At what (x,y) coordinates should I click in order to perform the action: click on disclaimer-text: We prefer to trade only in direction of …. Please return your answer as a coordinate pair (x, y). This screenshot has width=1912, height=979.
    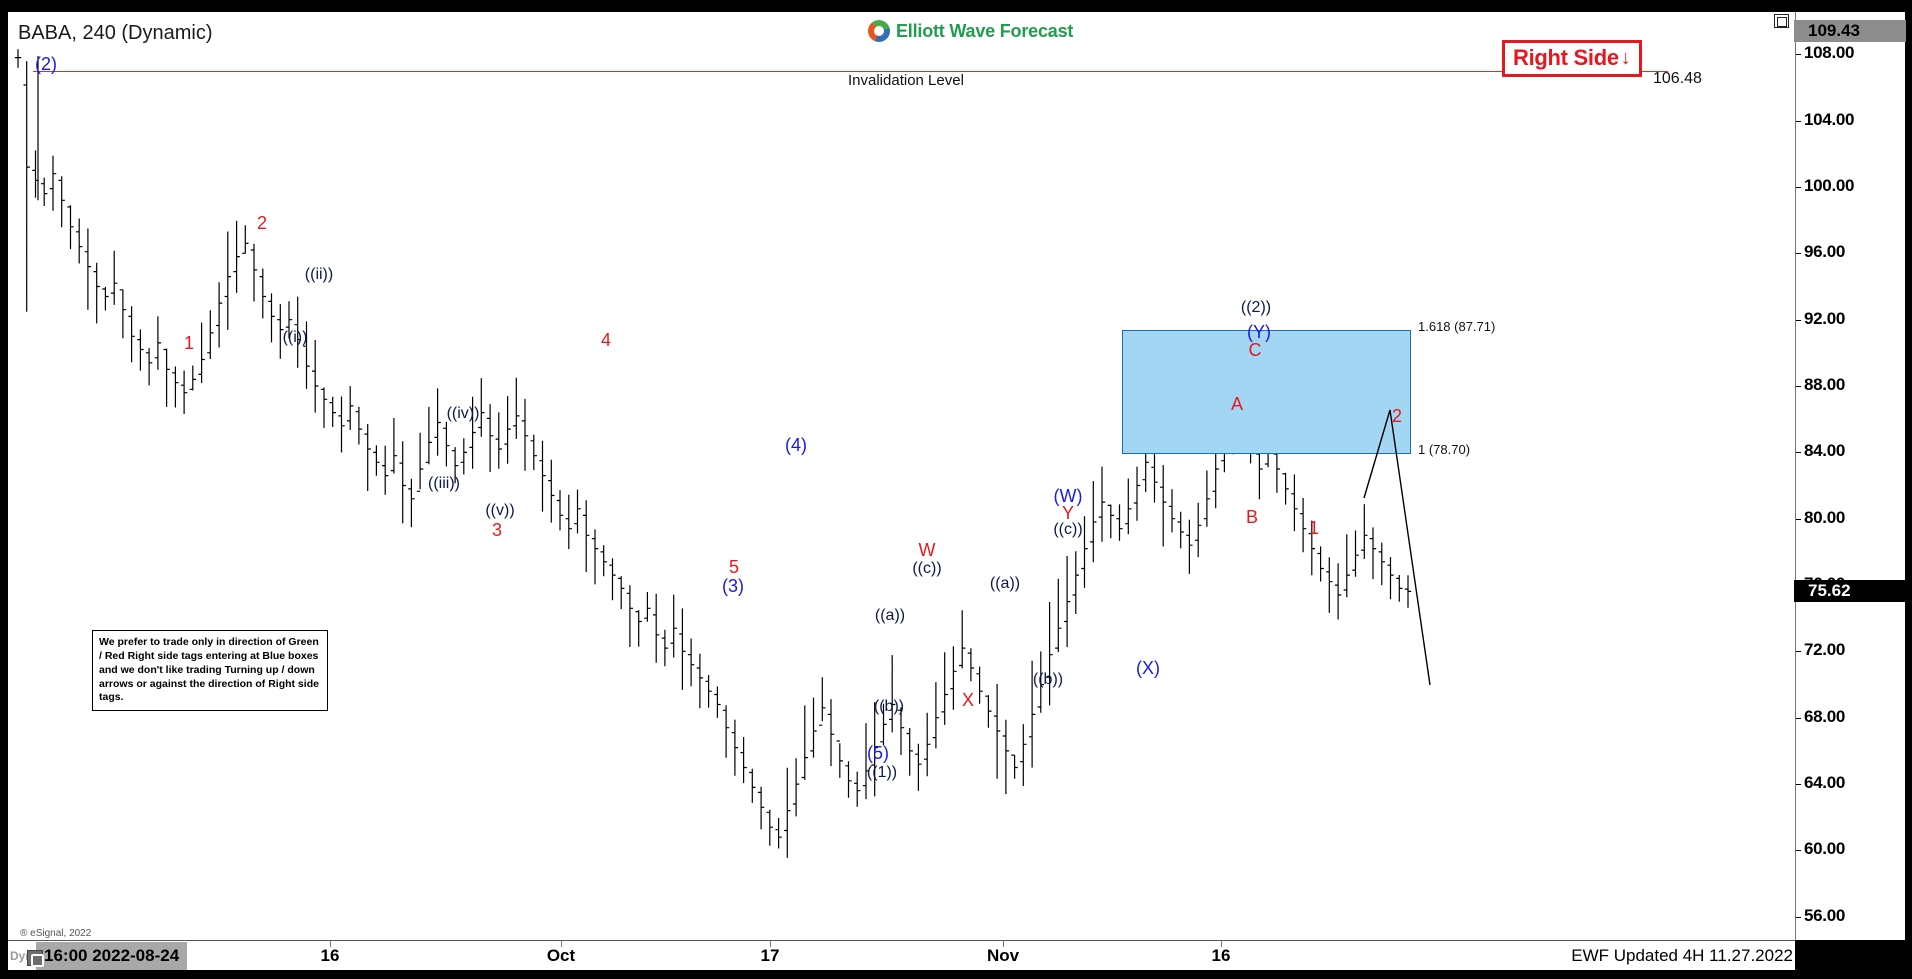
    Looking at the image, I should click on (209, 670).